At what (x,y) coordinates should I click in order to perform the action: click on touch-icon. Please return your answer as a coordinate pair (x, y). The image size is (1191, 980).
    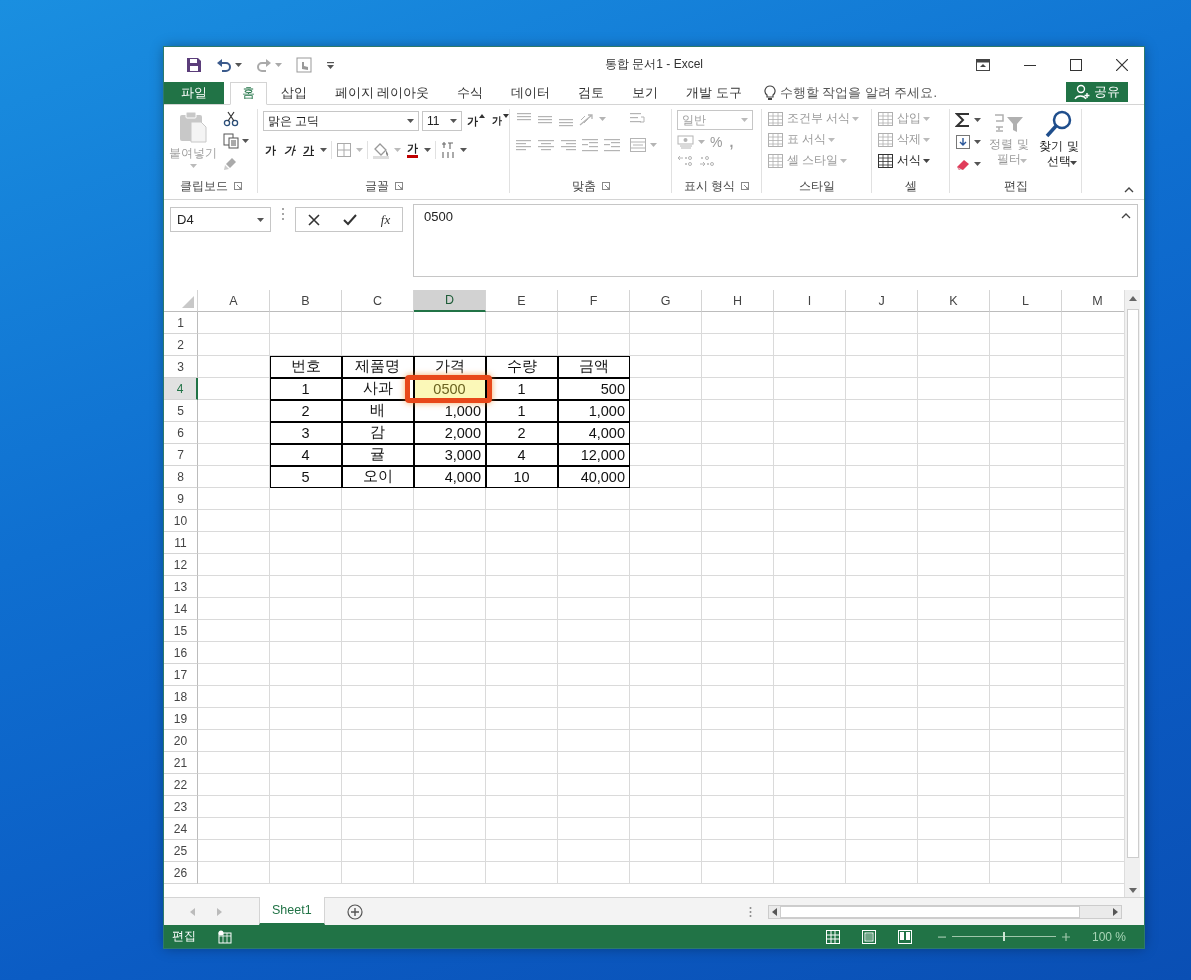
    Looking at the image, I should click on (304, 64).